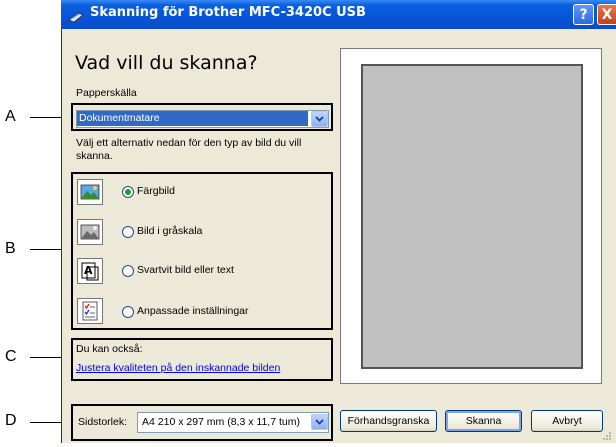 Image resolution: width=616 pixels, height=447 pixels. What do you see at coordinates (606, 434) in the screenshot?
I see `resize-grip-icon` at bounding box center [606, 434].